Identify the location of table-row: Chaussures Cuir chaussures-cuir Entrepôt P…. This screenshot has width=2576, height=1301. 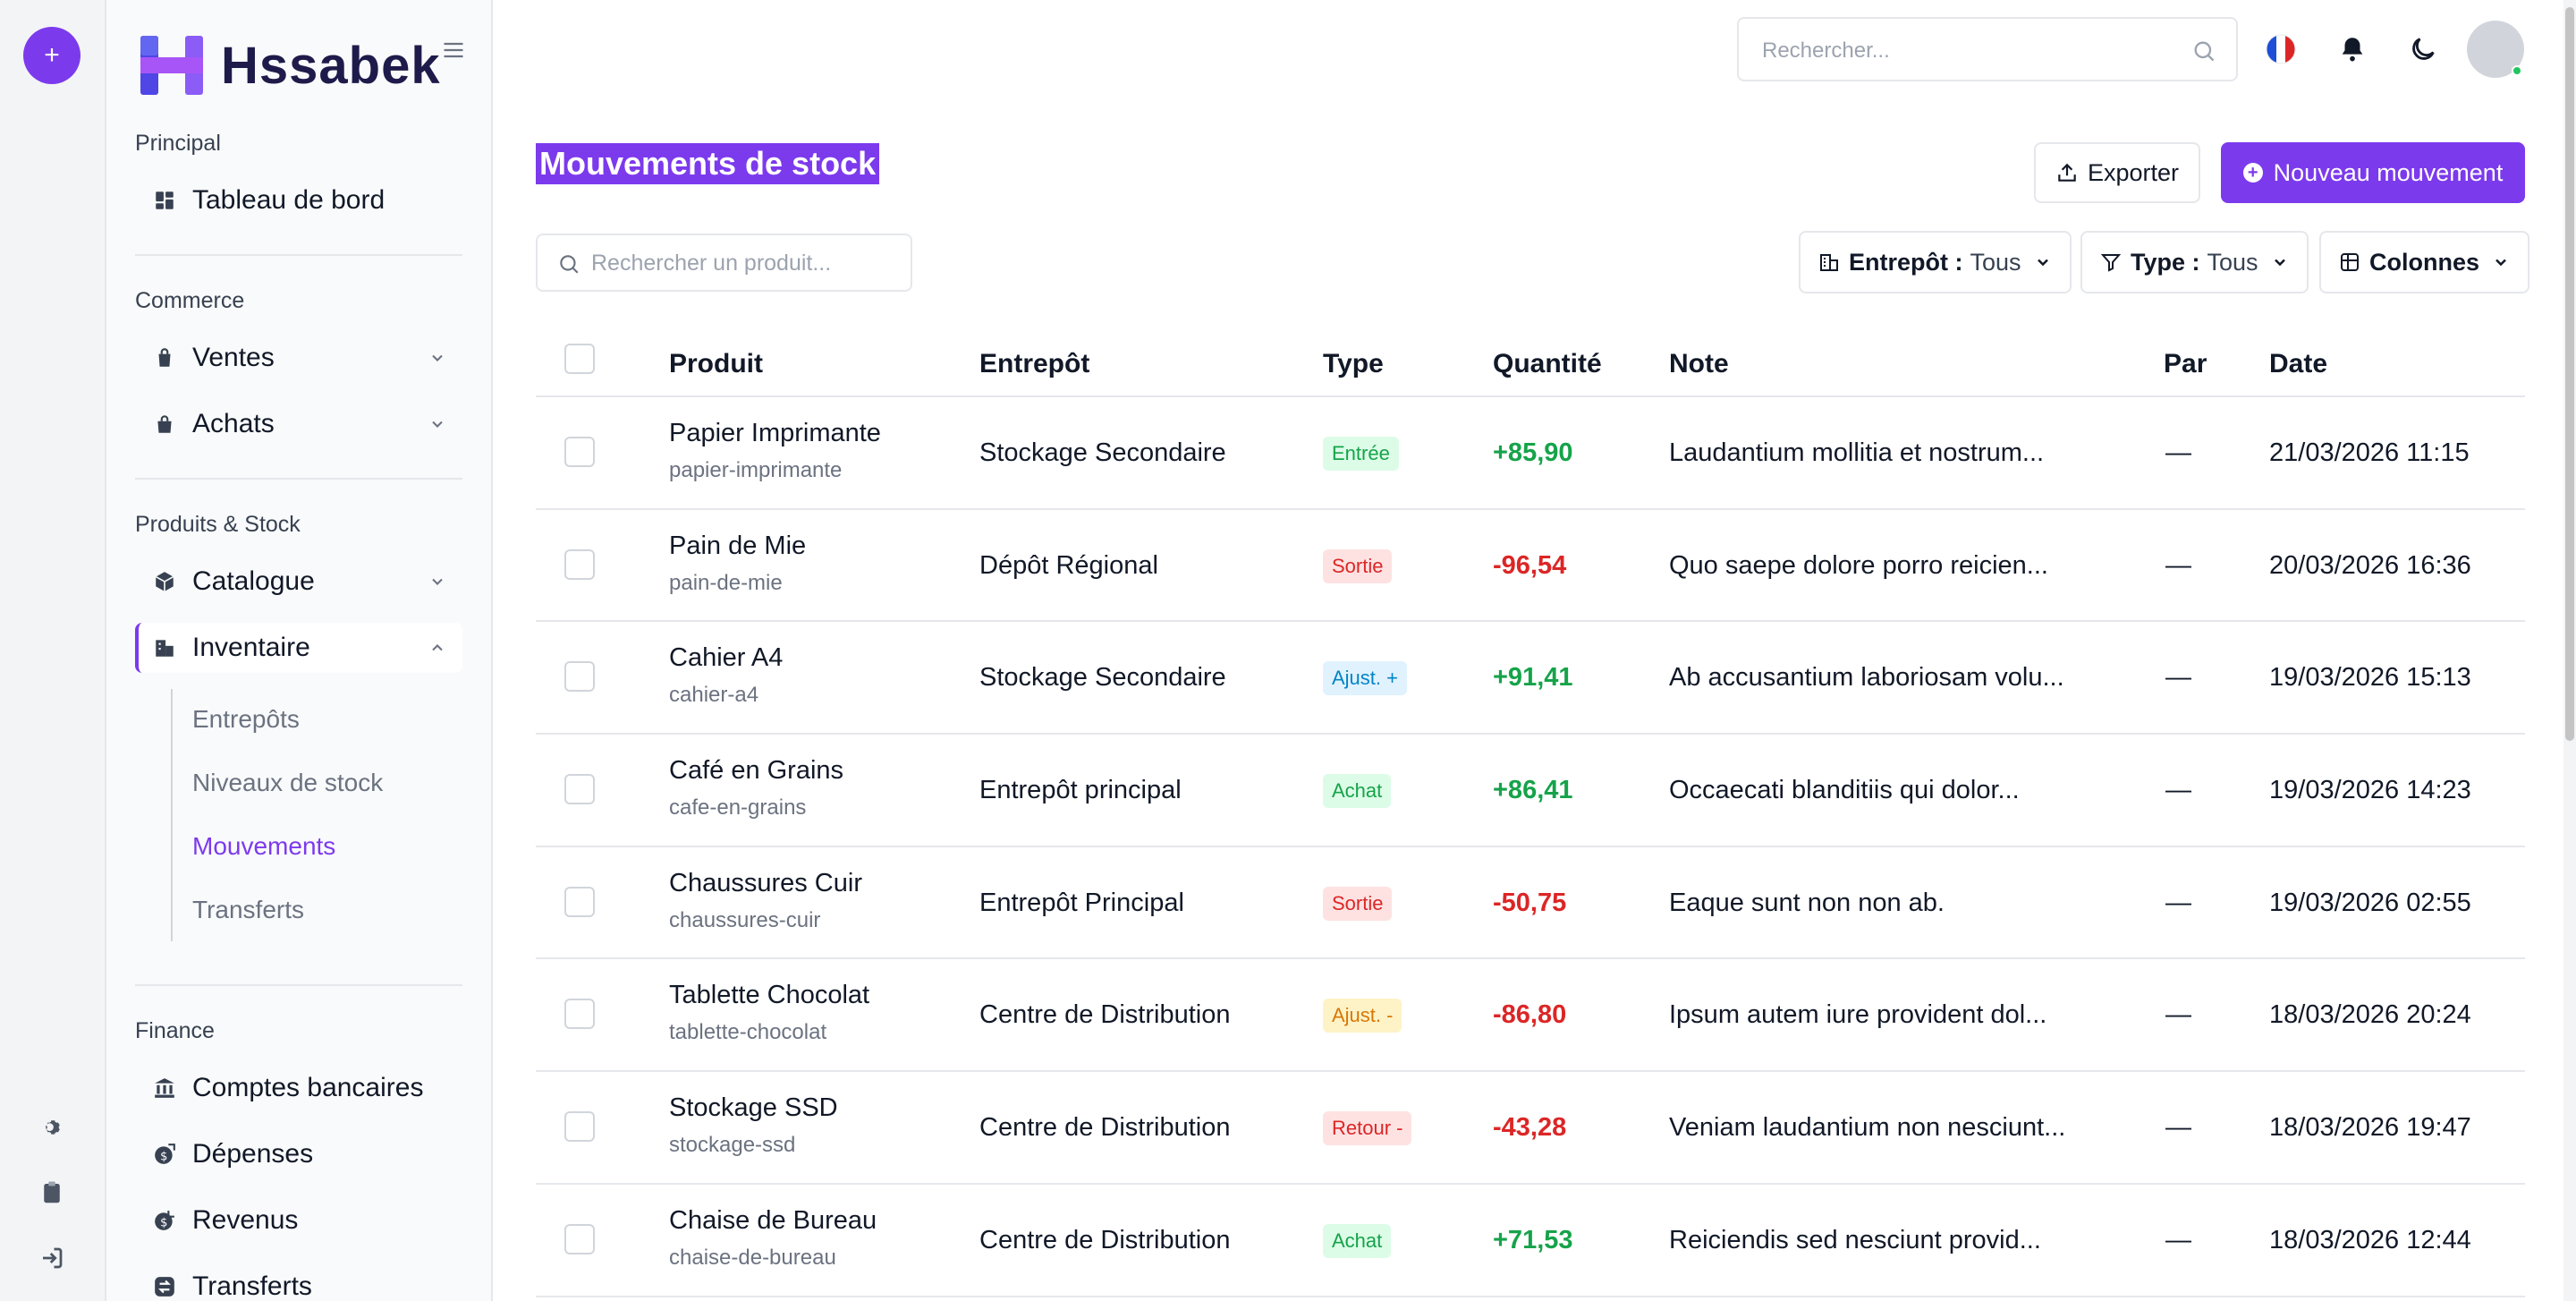
(1530, 903).